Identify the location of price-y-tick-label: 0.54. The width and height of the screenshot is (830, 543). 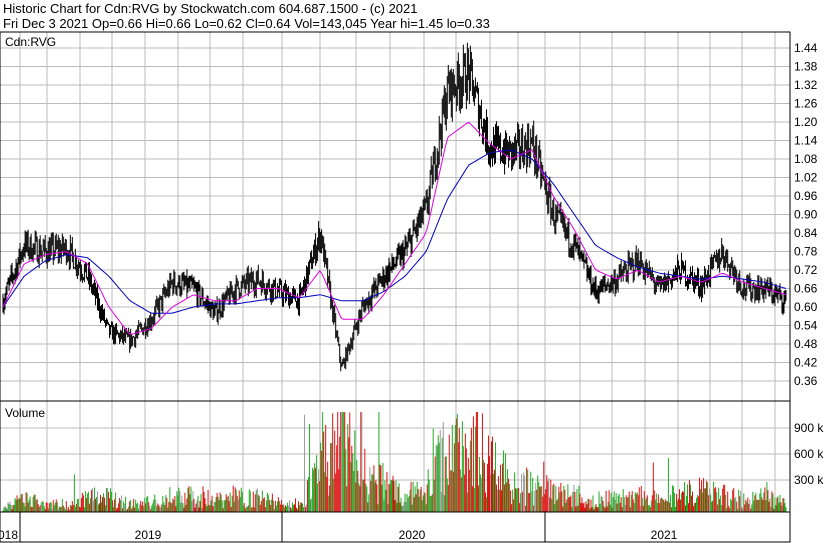
(806, 326).